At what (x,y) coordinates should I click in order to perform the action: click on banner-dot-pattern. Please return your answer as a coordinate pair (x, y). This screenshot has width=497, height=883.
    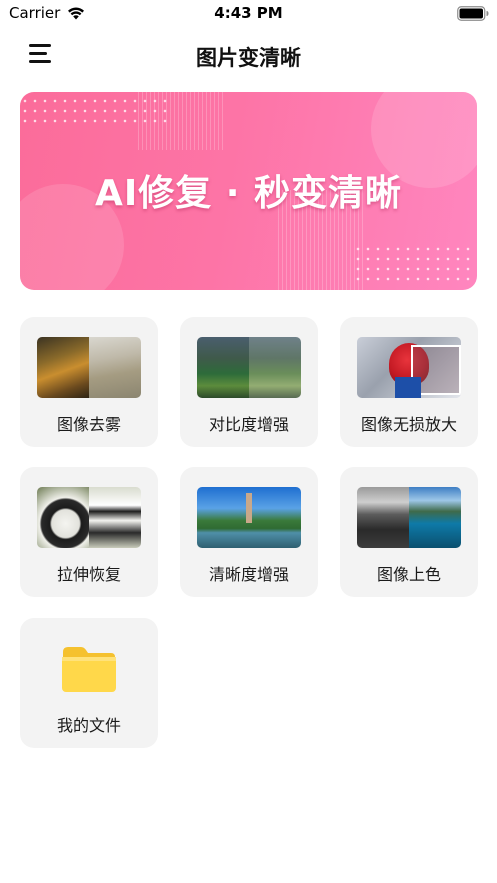
    Looking at the image, I should click on (412, 264).